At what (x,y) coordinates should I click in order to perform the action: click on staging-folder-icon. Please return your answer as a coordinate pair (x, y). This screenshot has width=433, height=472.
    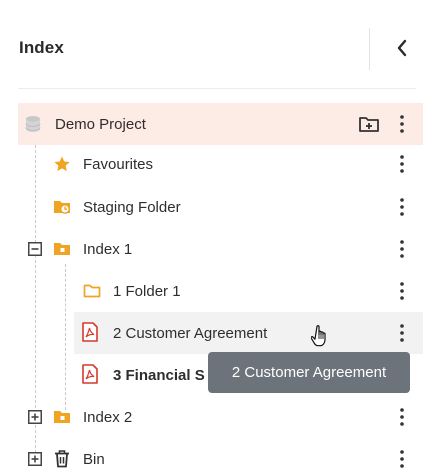
    Looking at the image, I should click on (62, 207).